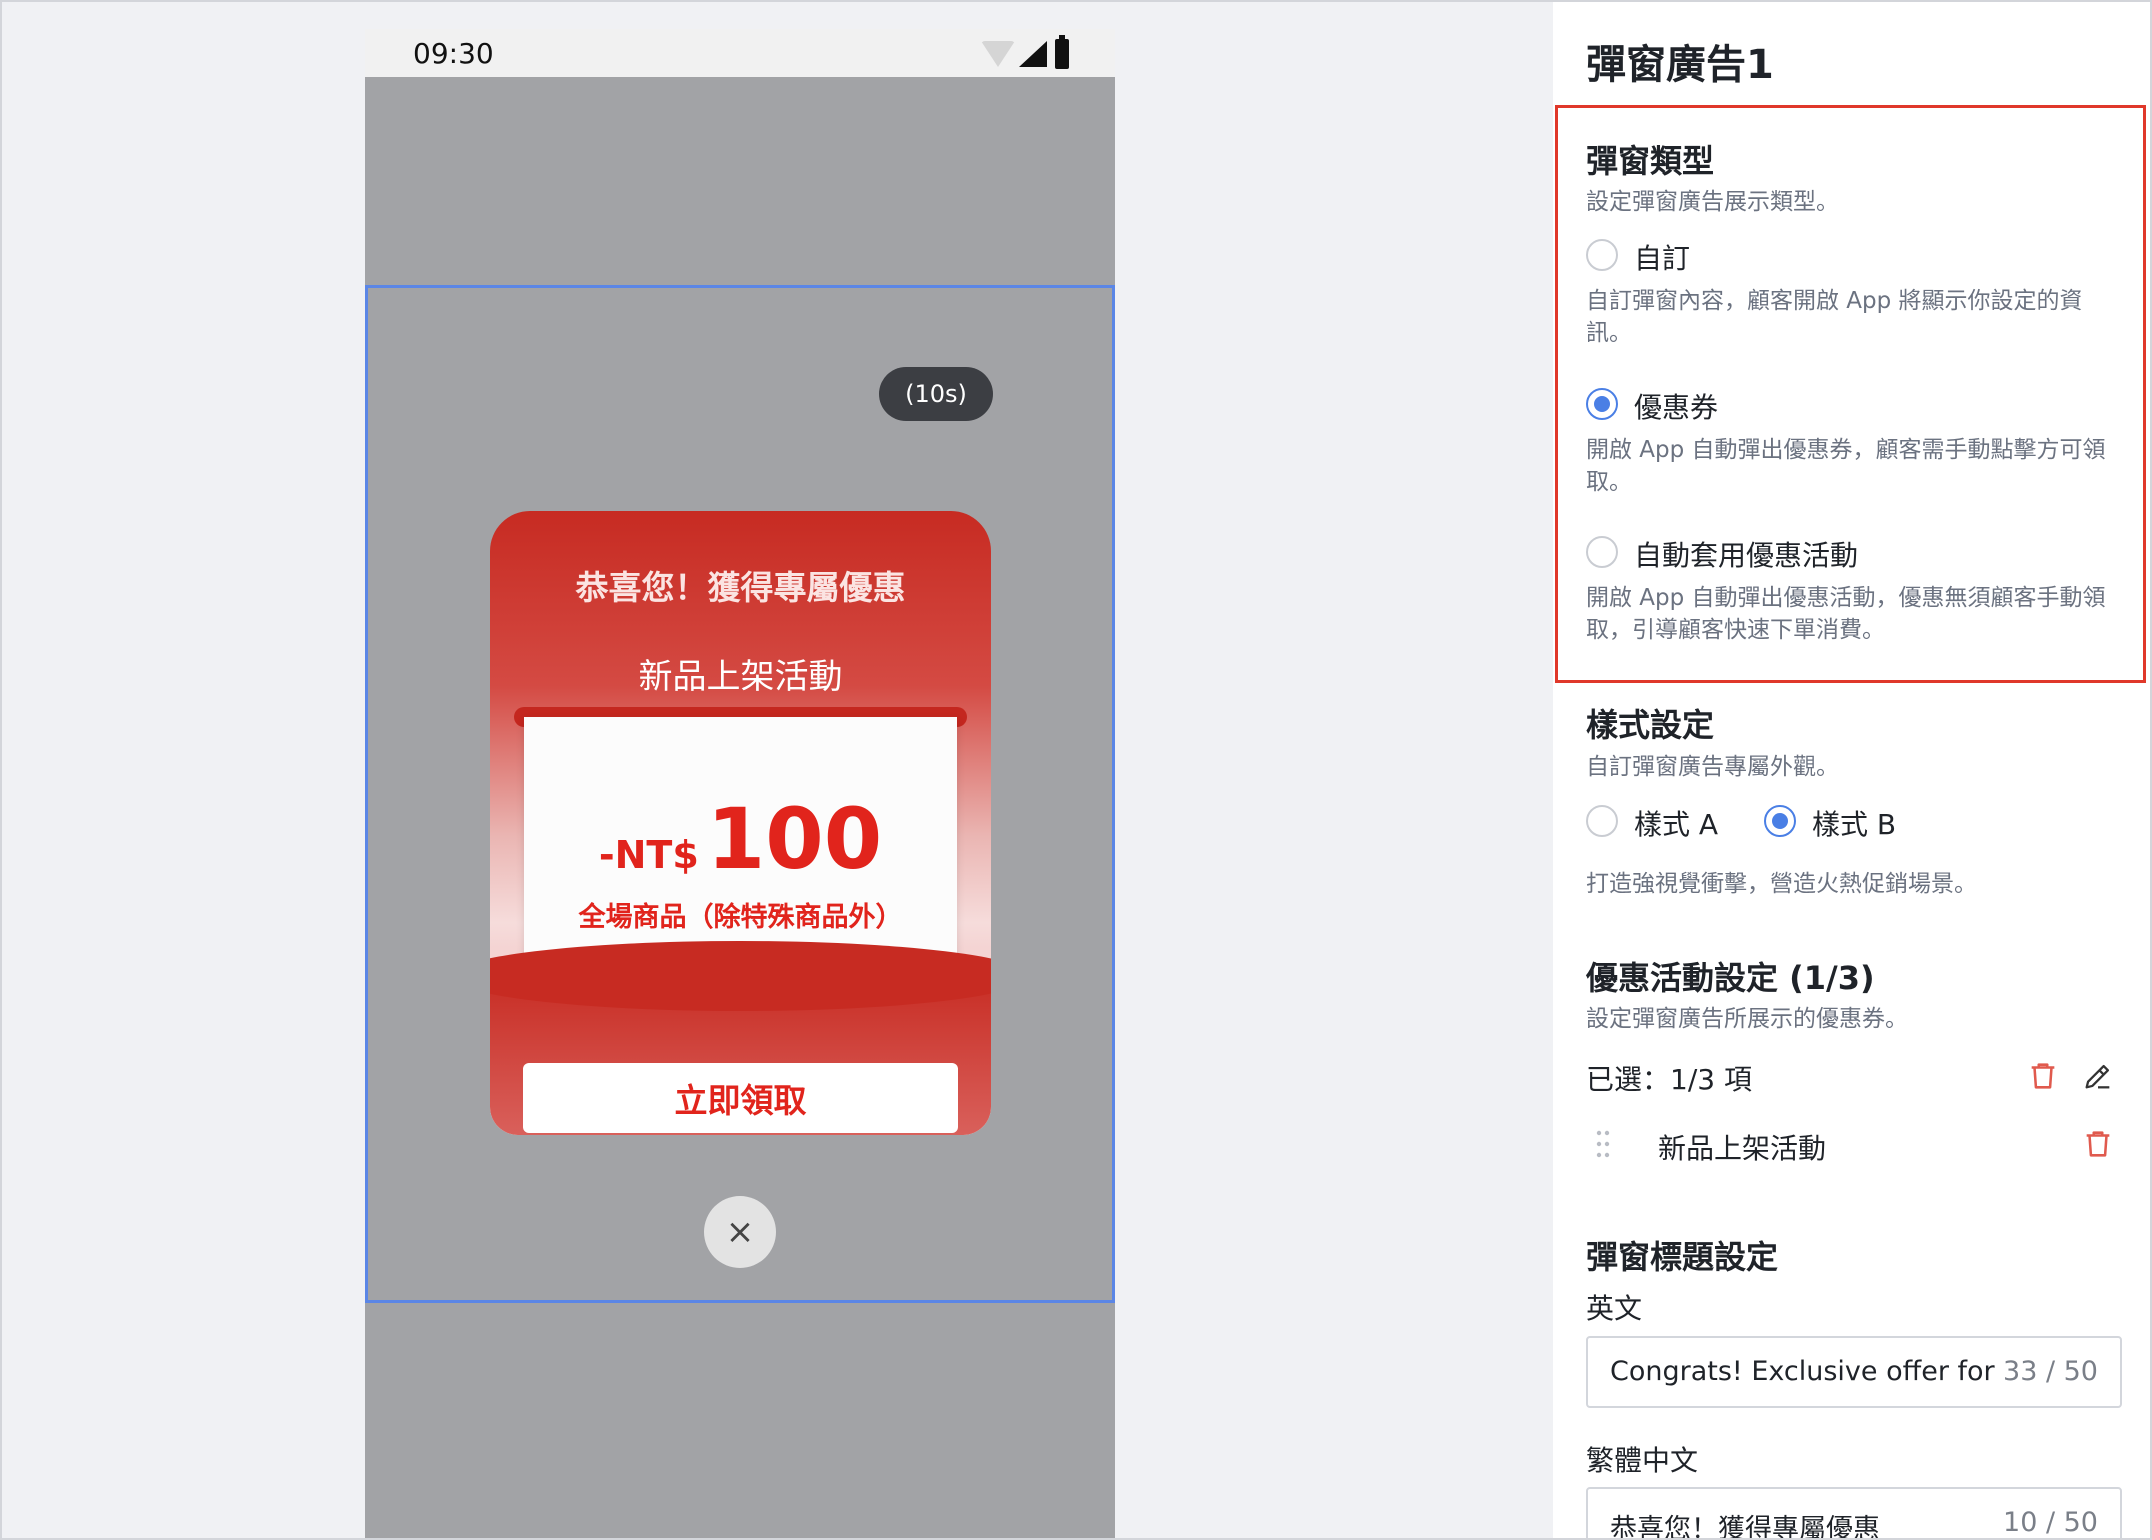 The image size is (2152, 1540). I want to click on amount-value: 100, so click(794, 839).